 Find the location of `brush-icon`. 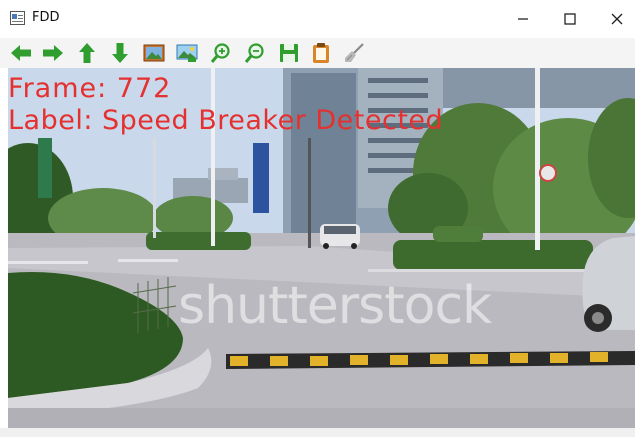

brush-icon is located at coordinates (354, 52).